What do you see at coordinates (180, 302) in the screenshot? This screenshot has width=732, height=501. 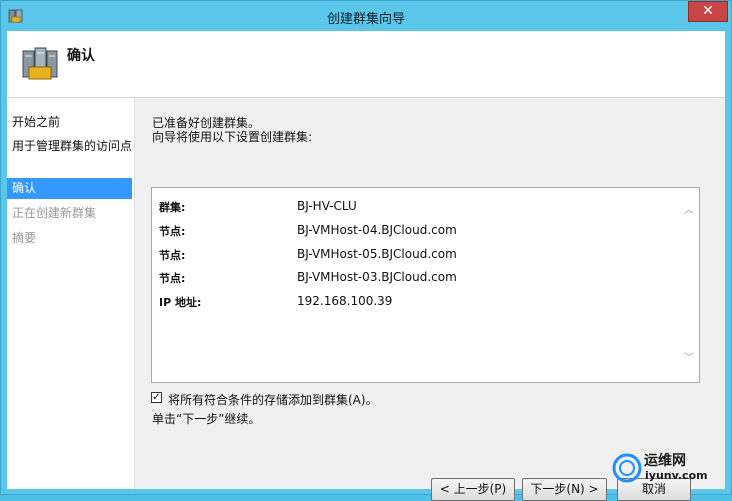 I see `detail-key: IP 地址:` at bounding box center [180, 302].